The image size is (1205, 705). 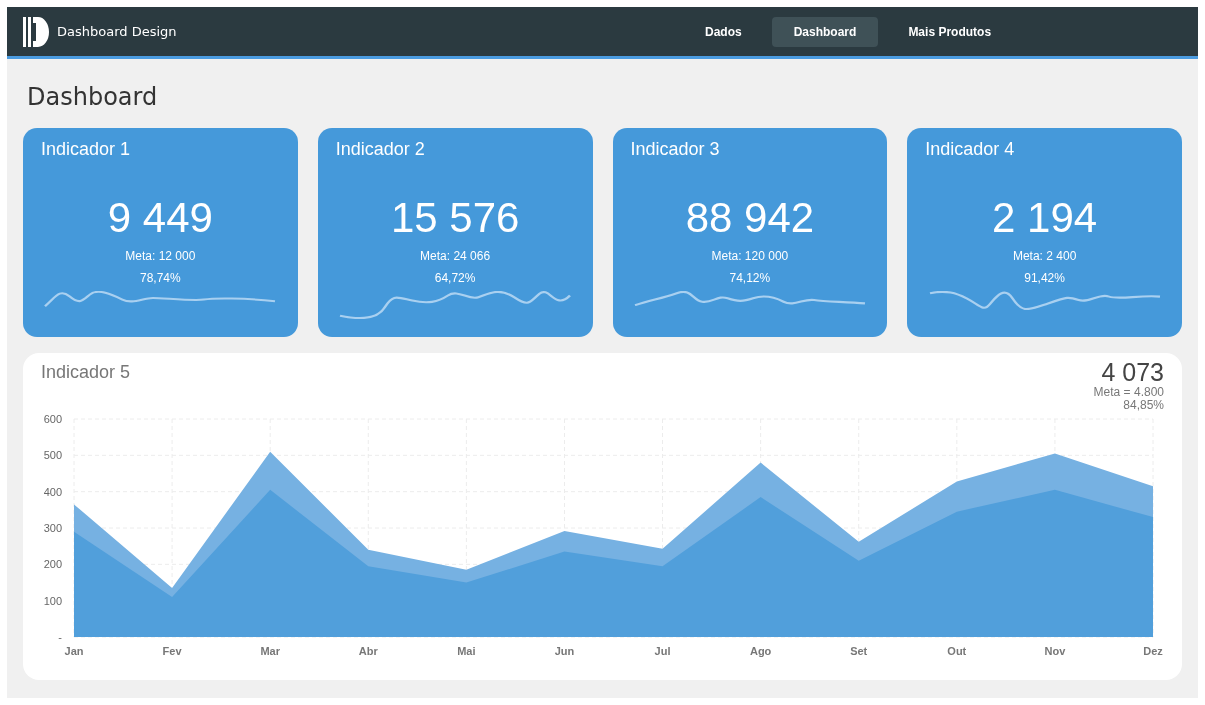 What do you see at coordinates (750, 278) in the screenshot?
I see `percent-text: 74,12%` at bounding box center [750, 278].